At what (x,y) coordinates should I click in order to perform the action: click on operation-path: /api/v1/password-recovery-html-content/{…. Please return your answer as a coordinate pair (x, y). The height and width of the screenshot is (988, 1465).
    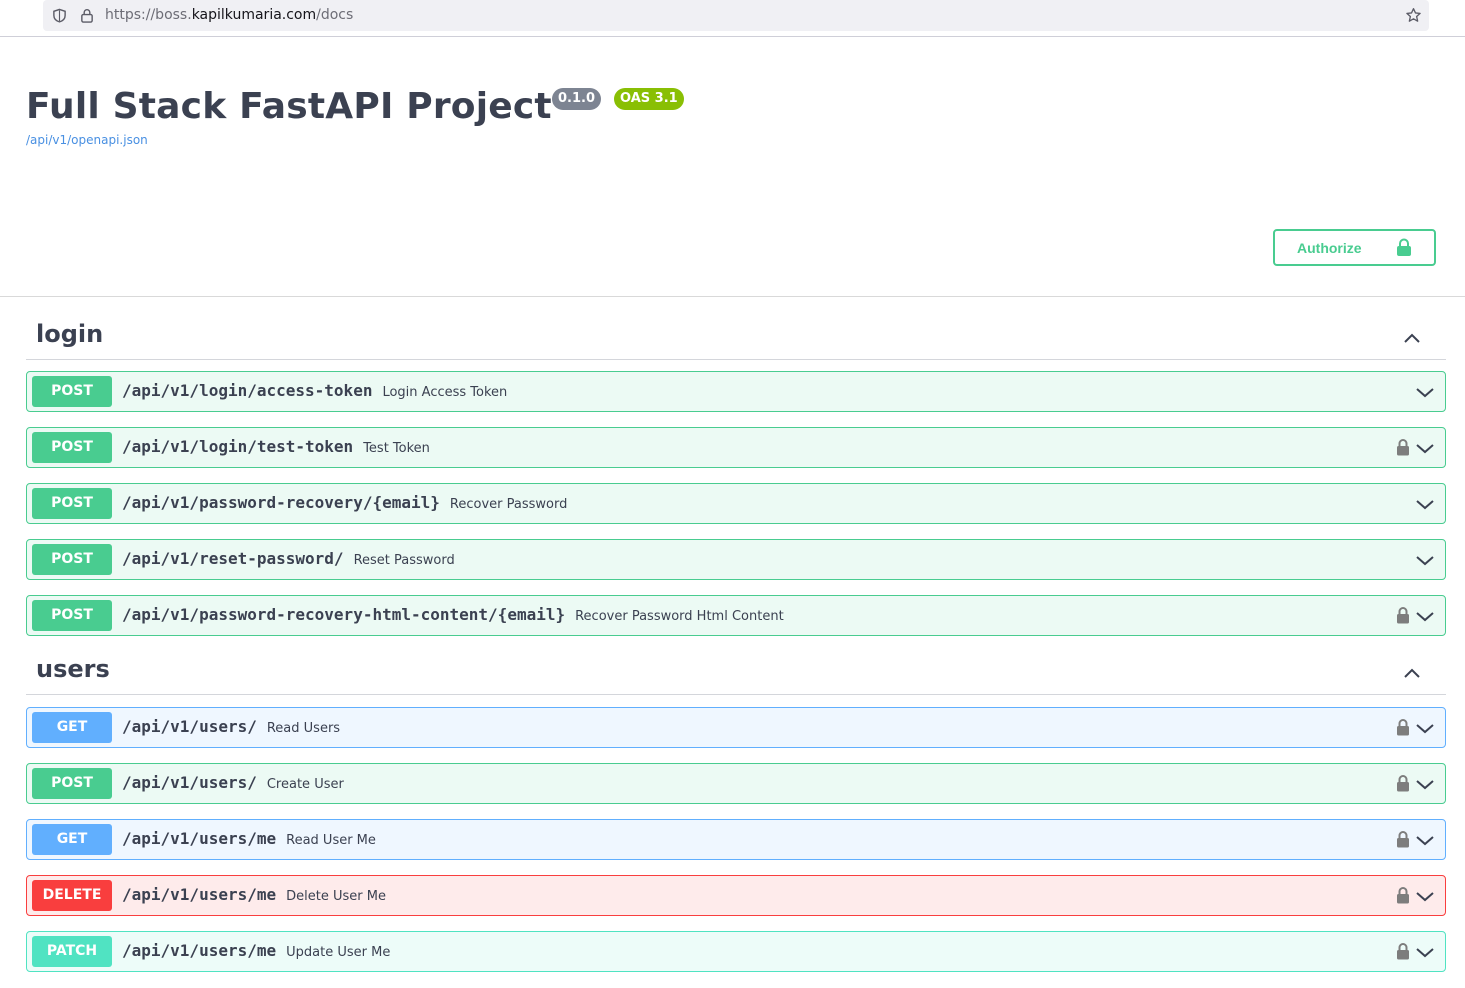
    Looking at the image, I should click on (344, 614).